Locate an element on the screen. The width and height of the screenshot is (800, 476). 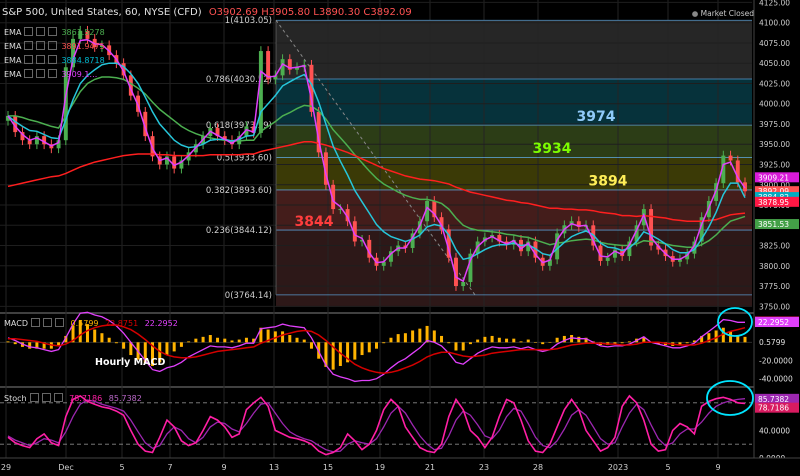
macd-tick: 0.5799 is located at coordinates (772, 342).